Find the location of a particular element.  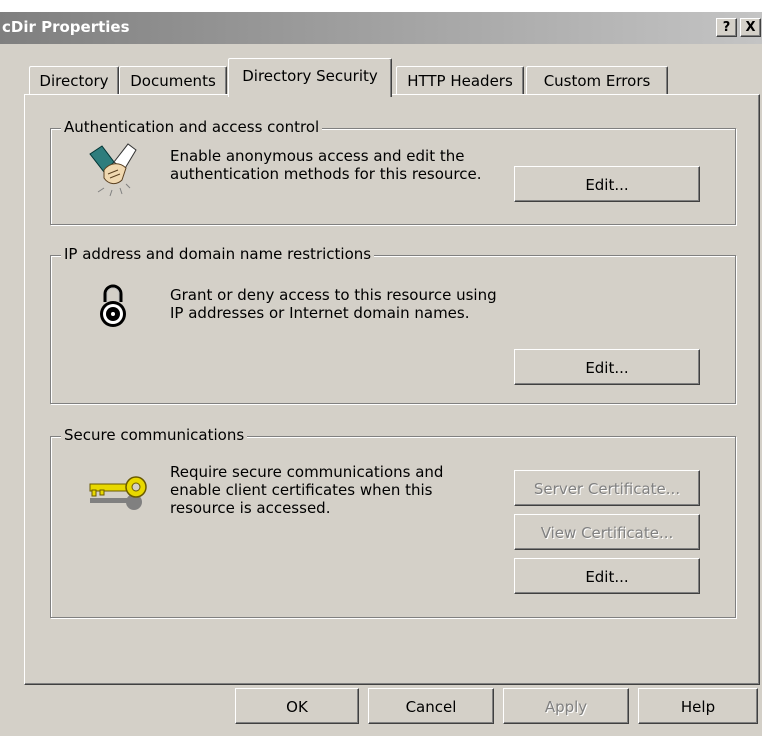

window-title: cDir Properties is located at coordinates (66, 27).